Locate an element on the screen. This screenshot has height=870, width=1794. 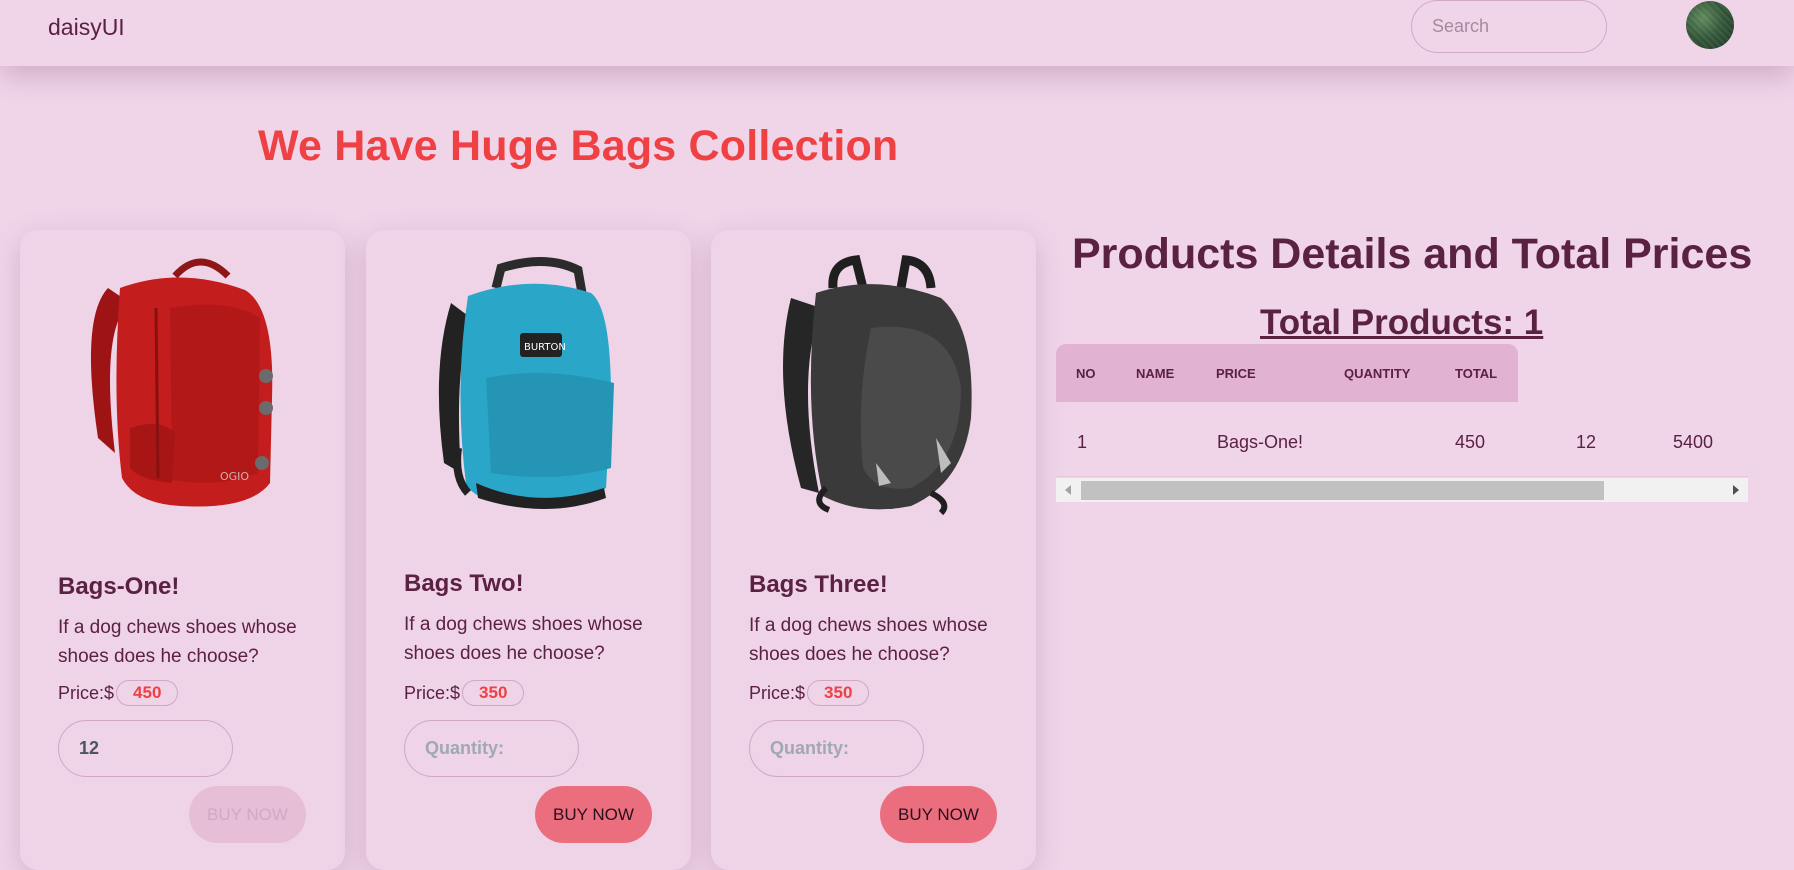
column-header-no: NO is located at coordinates (1086, 373).